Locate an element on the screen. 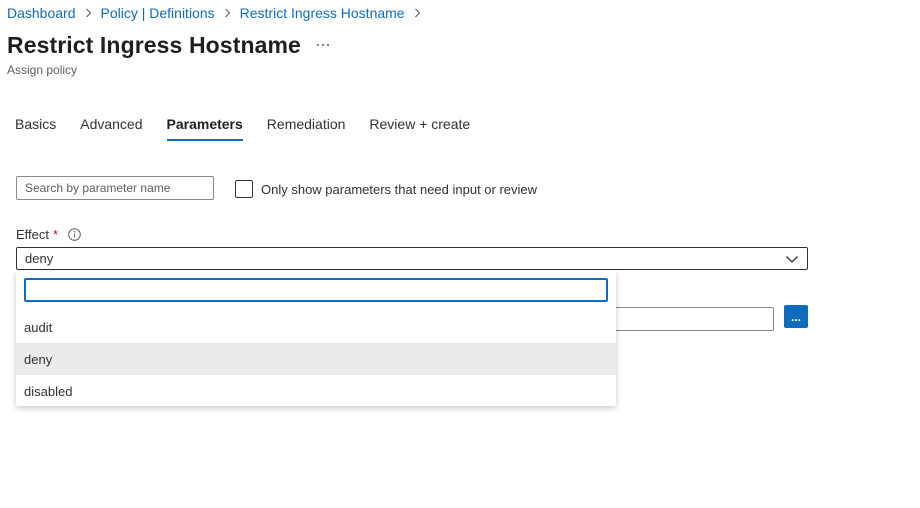 The image size is (920, 508). effect-label-text: Effect is located at coordinates (33, 234).